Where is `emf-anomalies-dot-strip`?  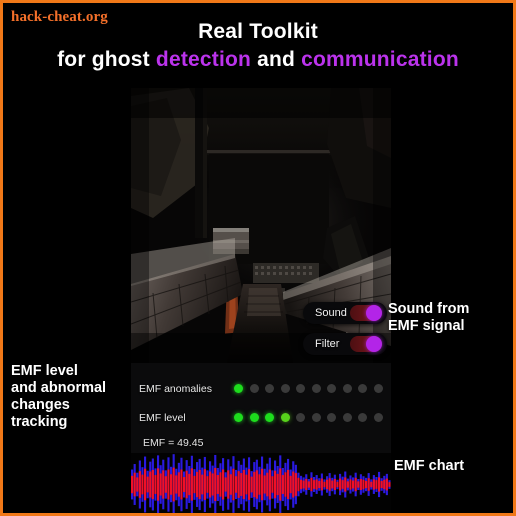 emf-anomalies-dot-strip is located at coordinates (308, 388).